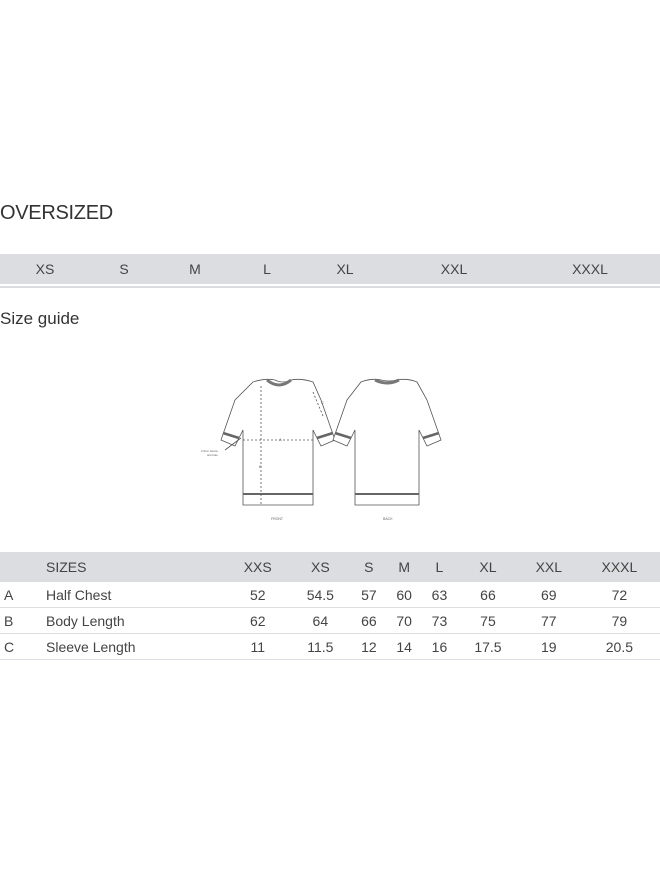 The width and height of the screenshot is (660, 880). I want to click on front-label: FRONT, so click(277, 519).